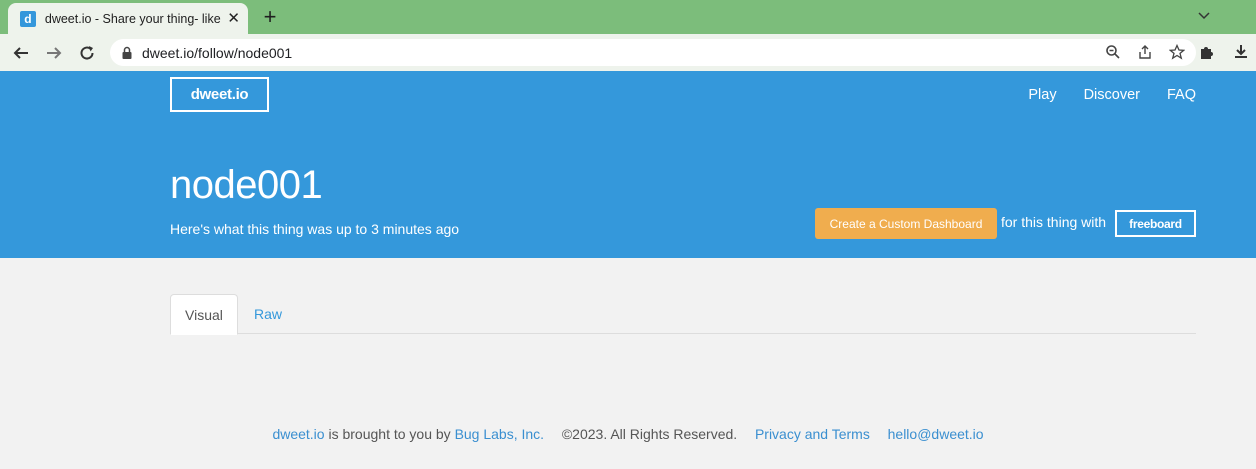  Describe the element at coordinates (1204, 15) in the screenshot. I see `chevron-down-icon` at that location.